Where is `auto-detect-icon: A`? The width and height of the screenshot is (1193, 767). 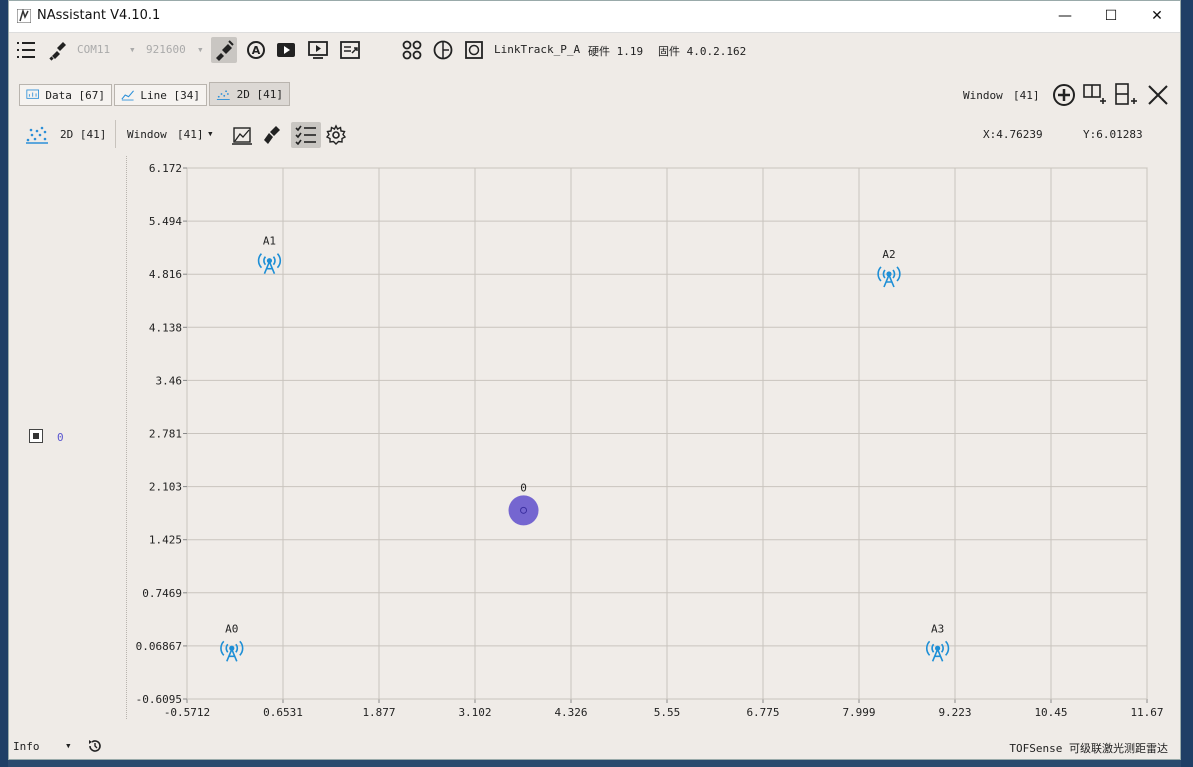 auto-detect-icon: A is located at coordinates (256, 50).